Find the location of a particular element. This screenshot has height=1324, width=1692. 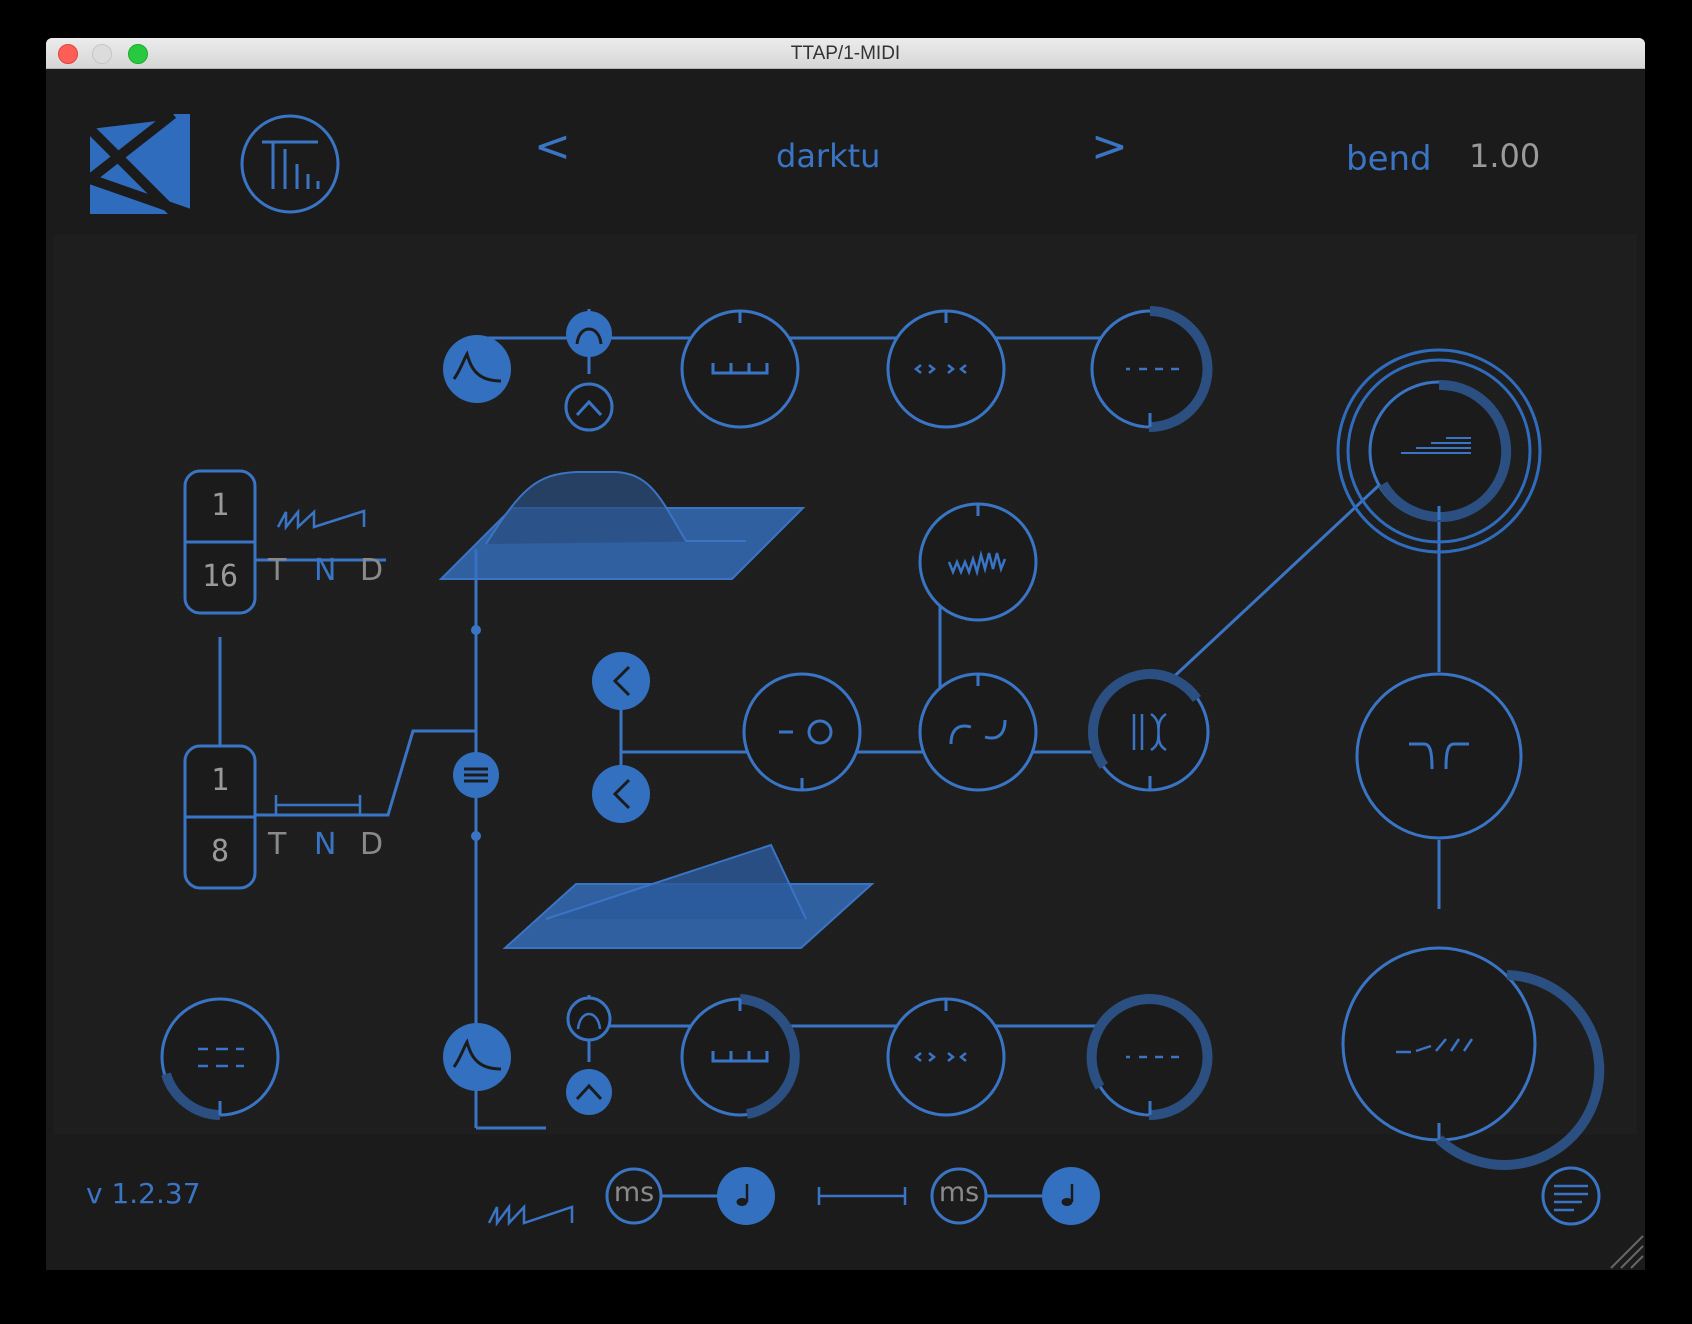

bottom-mode-t: T is located at coordinates (277, 844).